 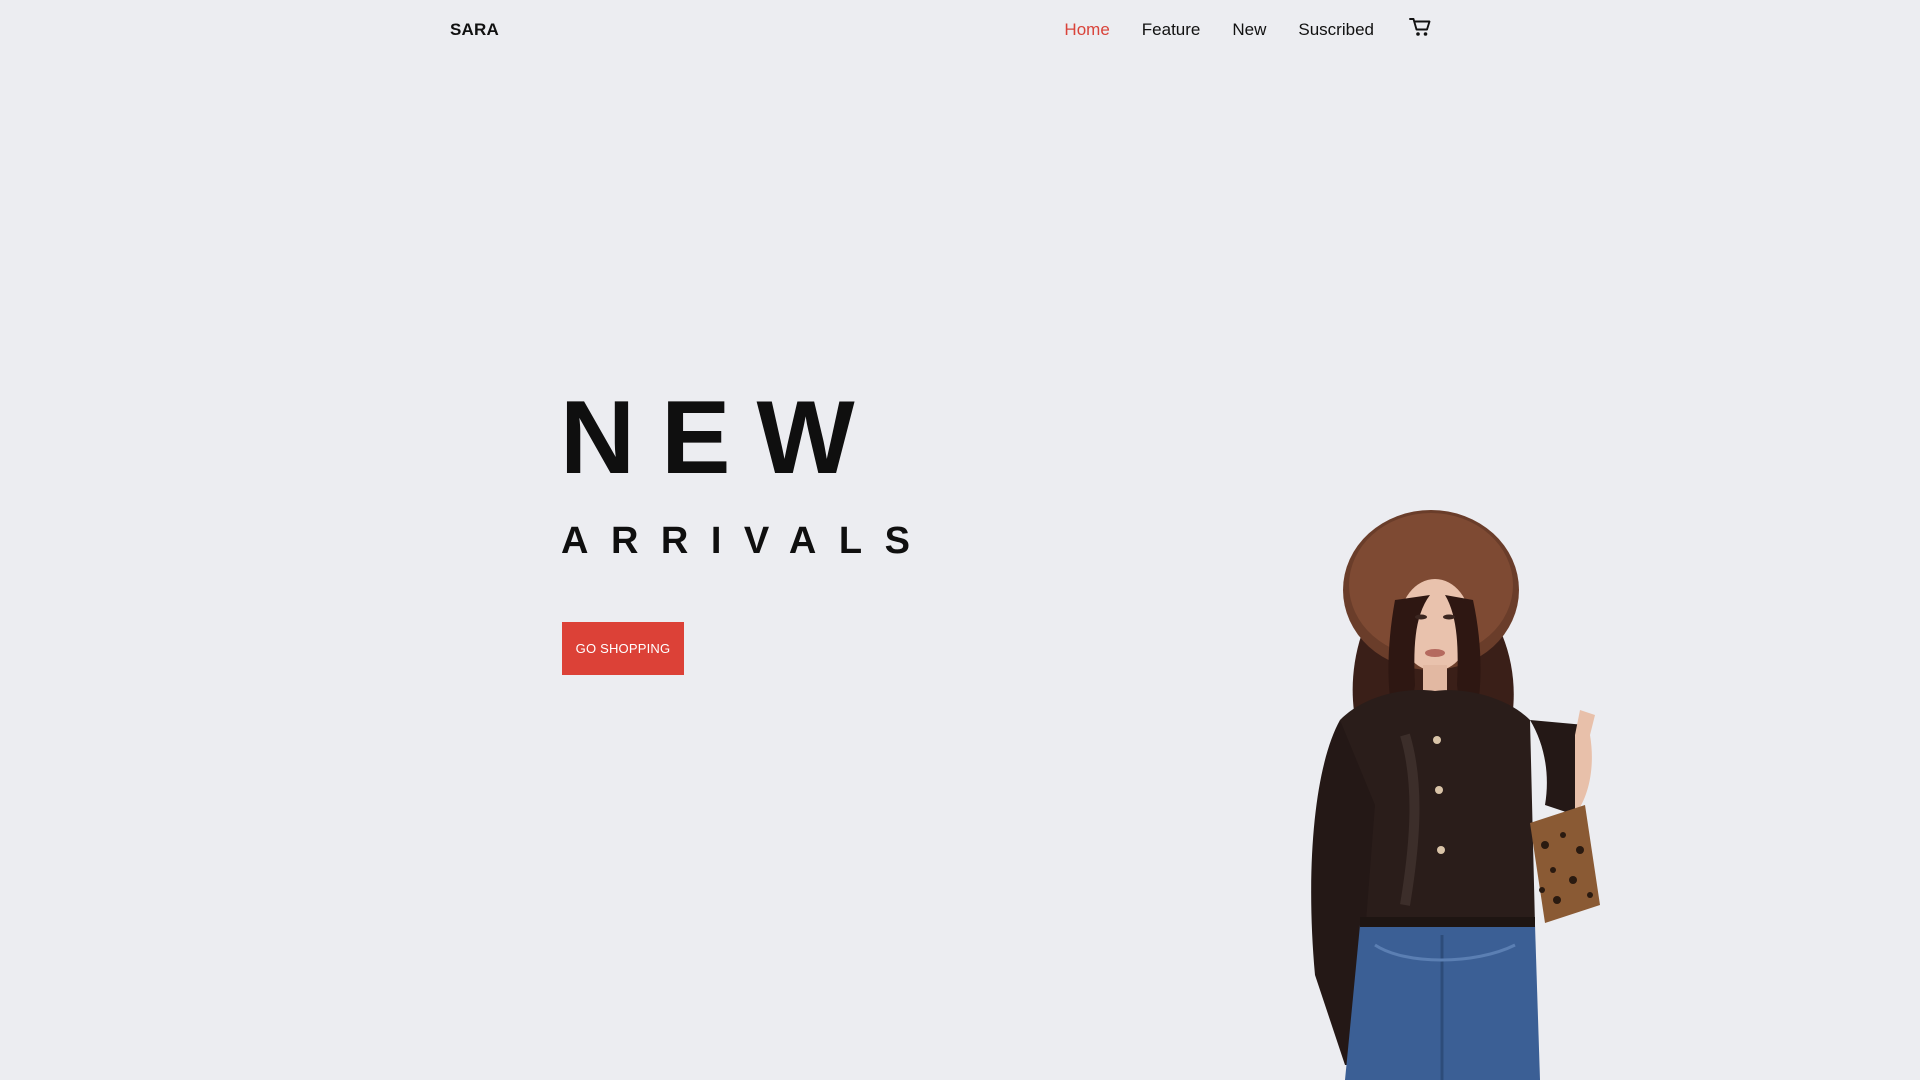 I want to click on hero-title: NEW, so click(x=720, y=438).